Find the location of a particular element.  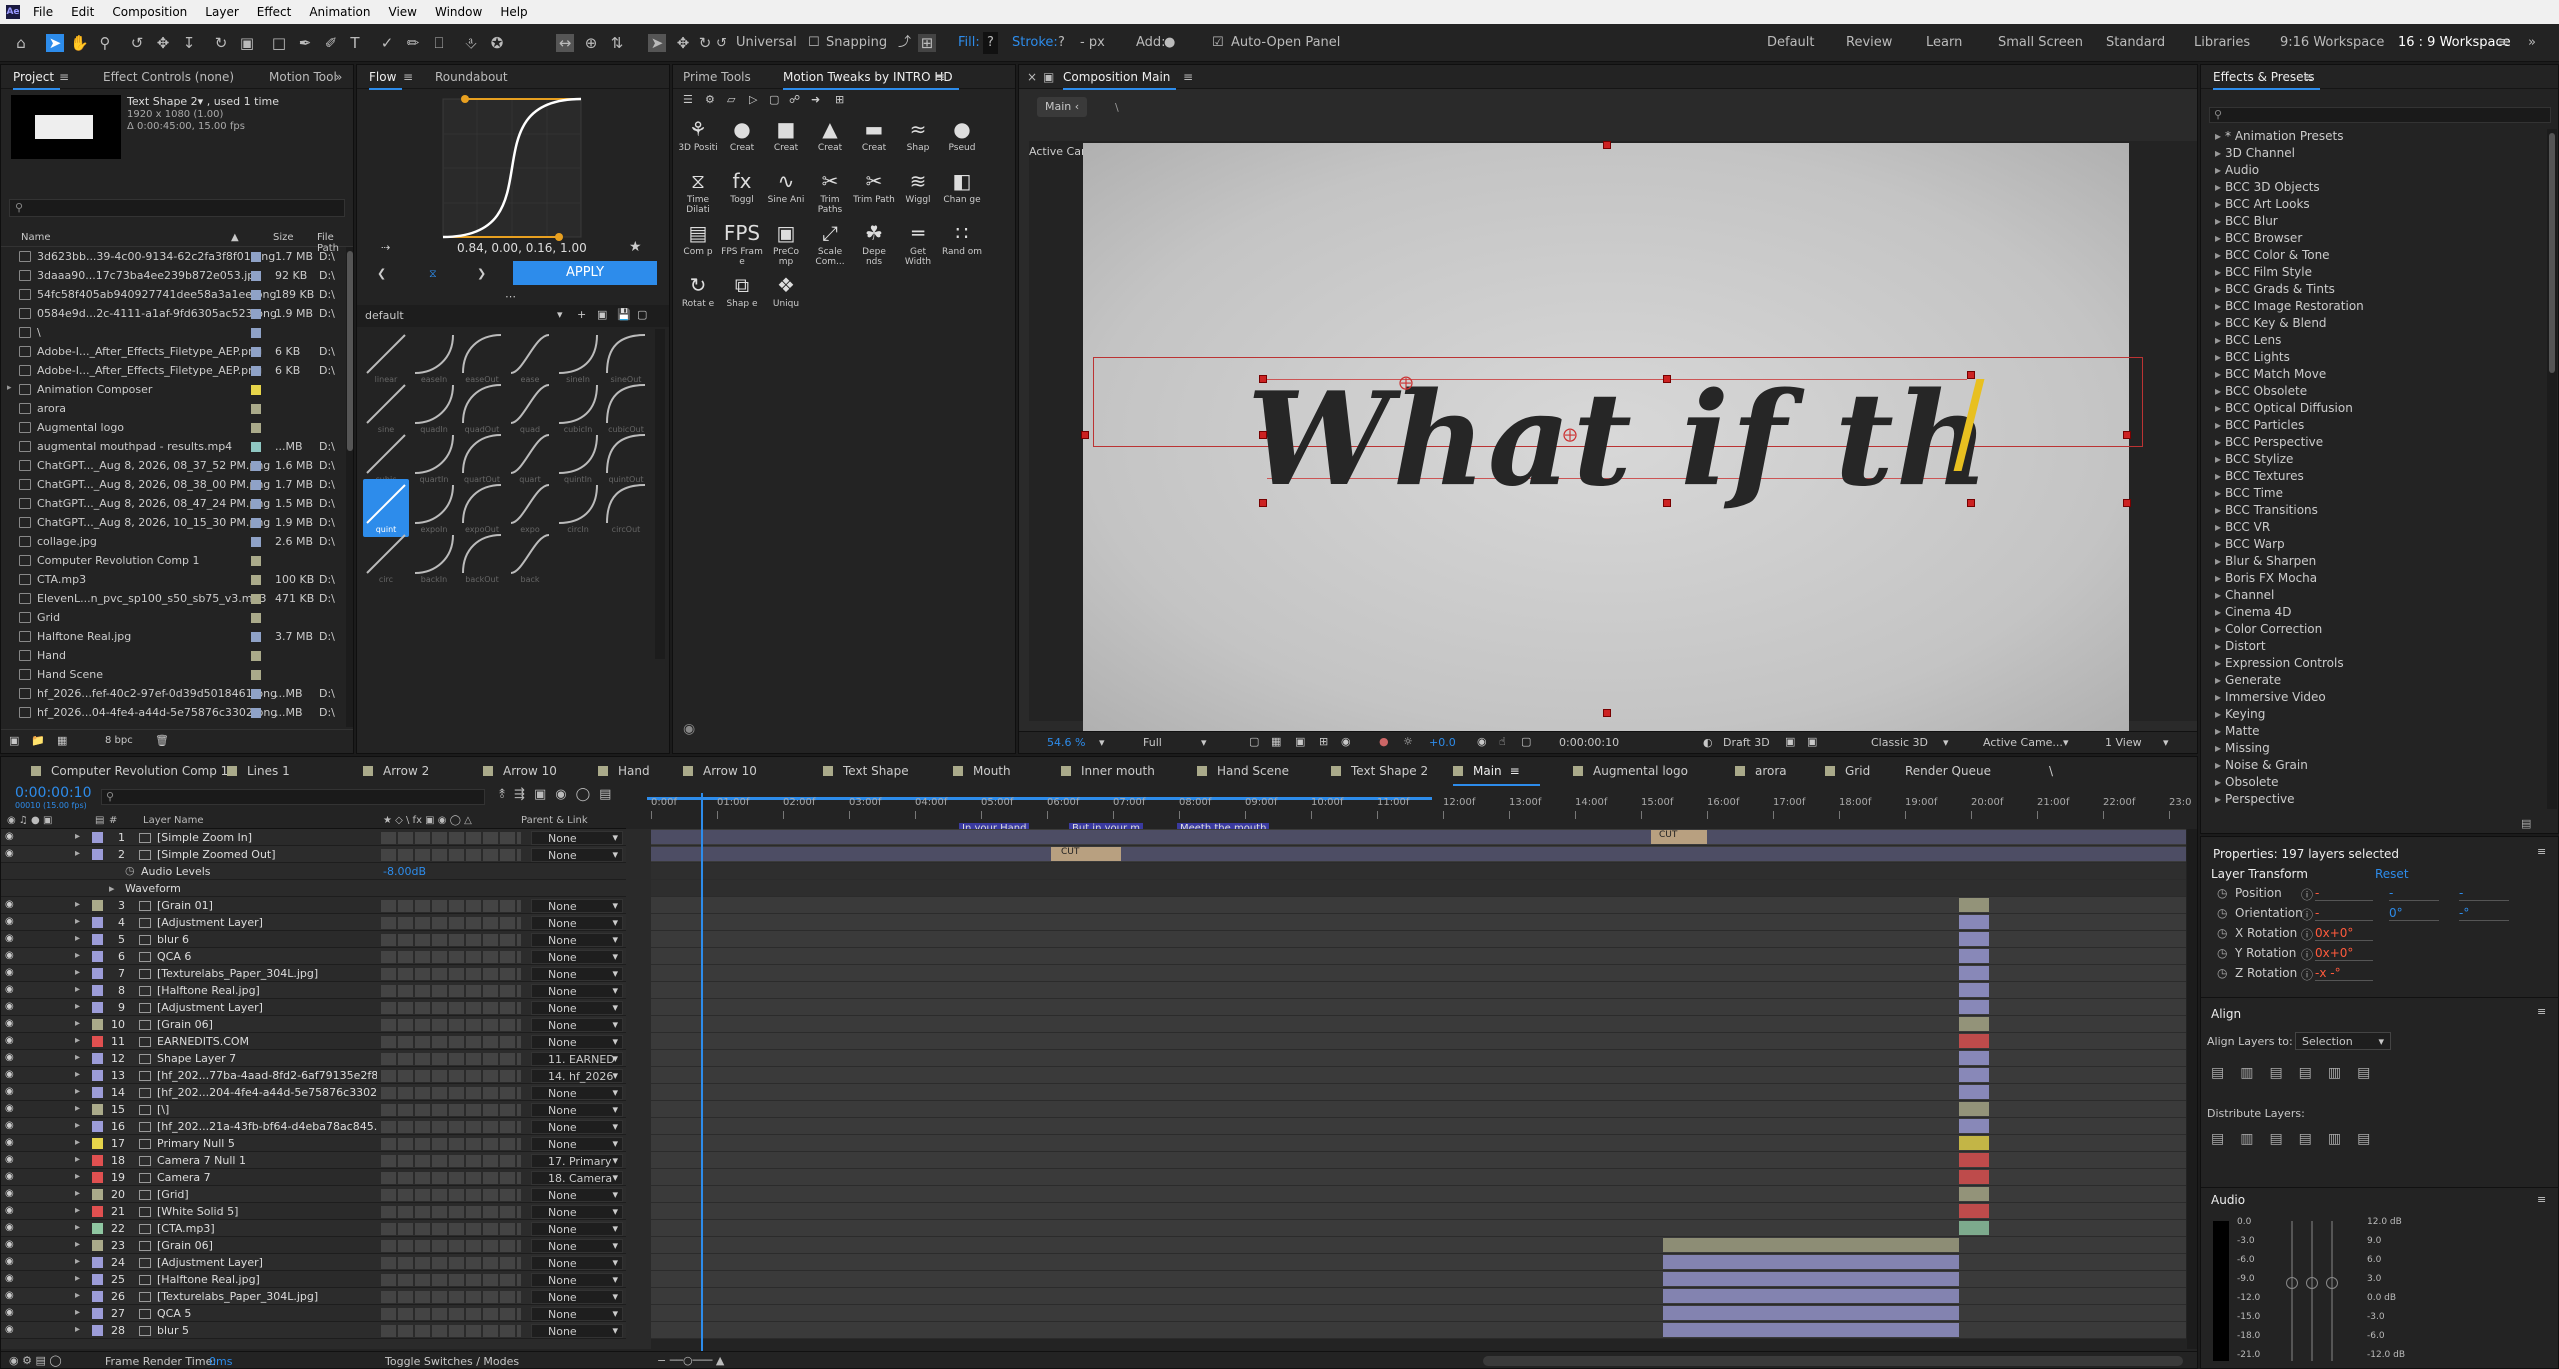

ease-preset: backIn is located at coordinates (434, 558).